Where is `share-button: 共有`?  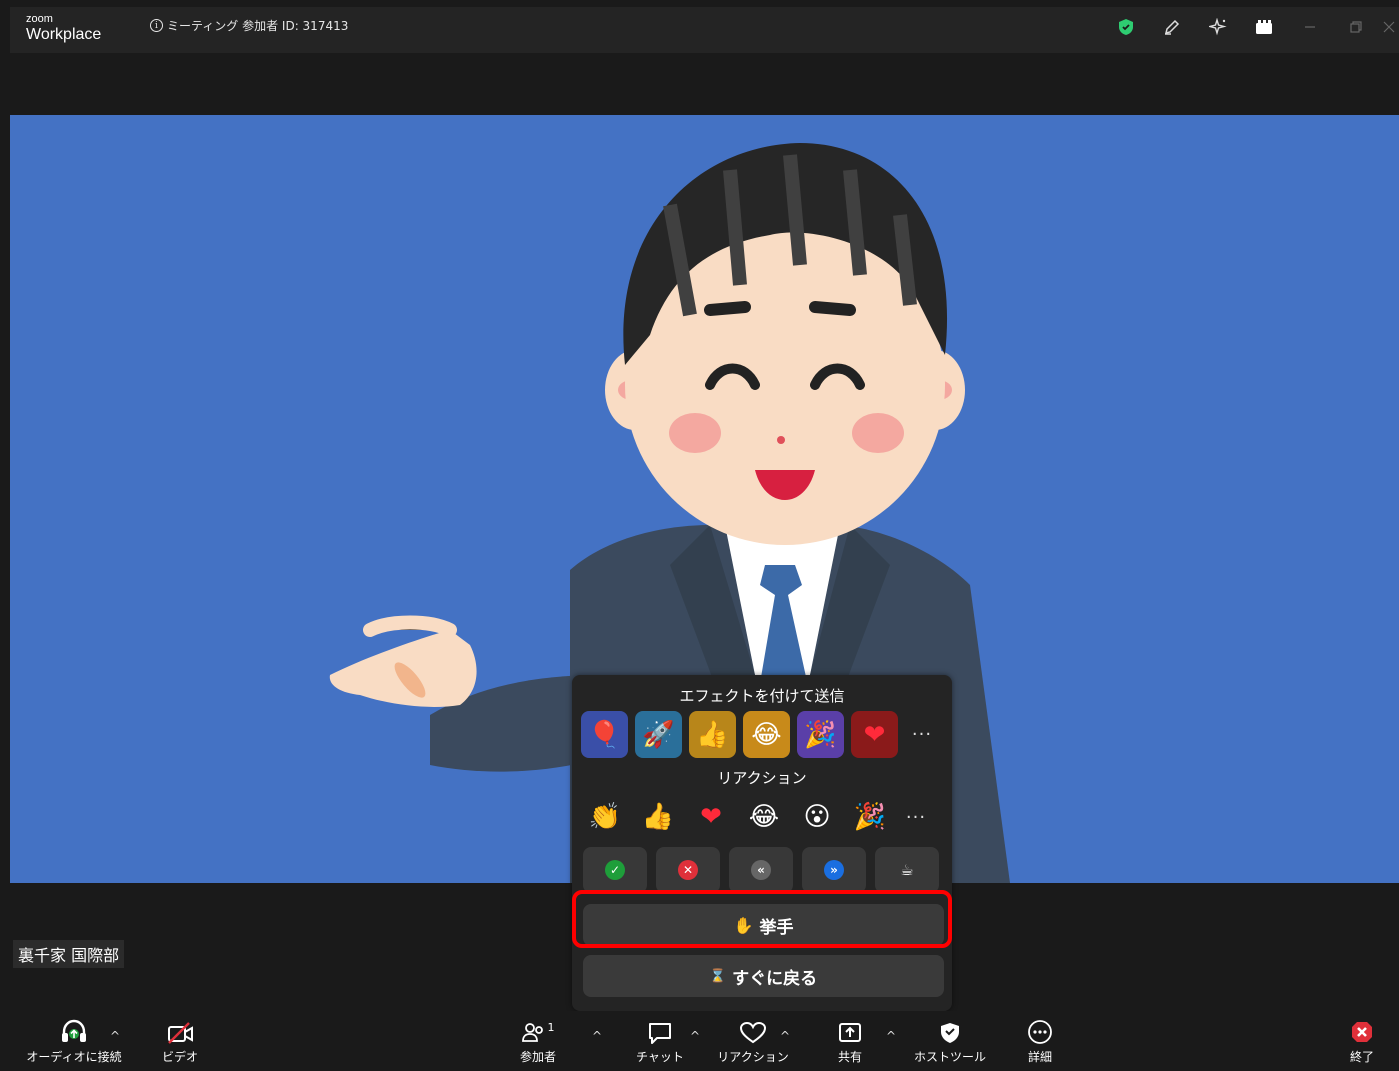 share-button: 共有 is located at coordinates (850, 1041).